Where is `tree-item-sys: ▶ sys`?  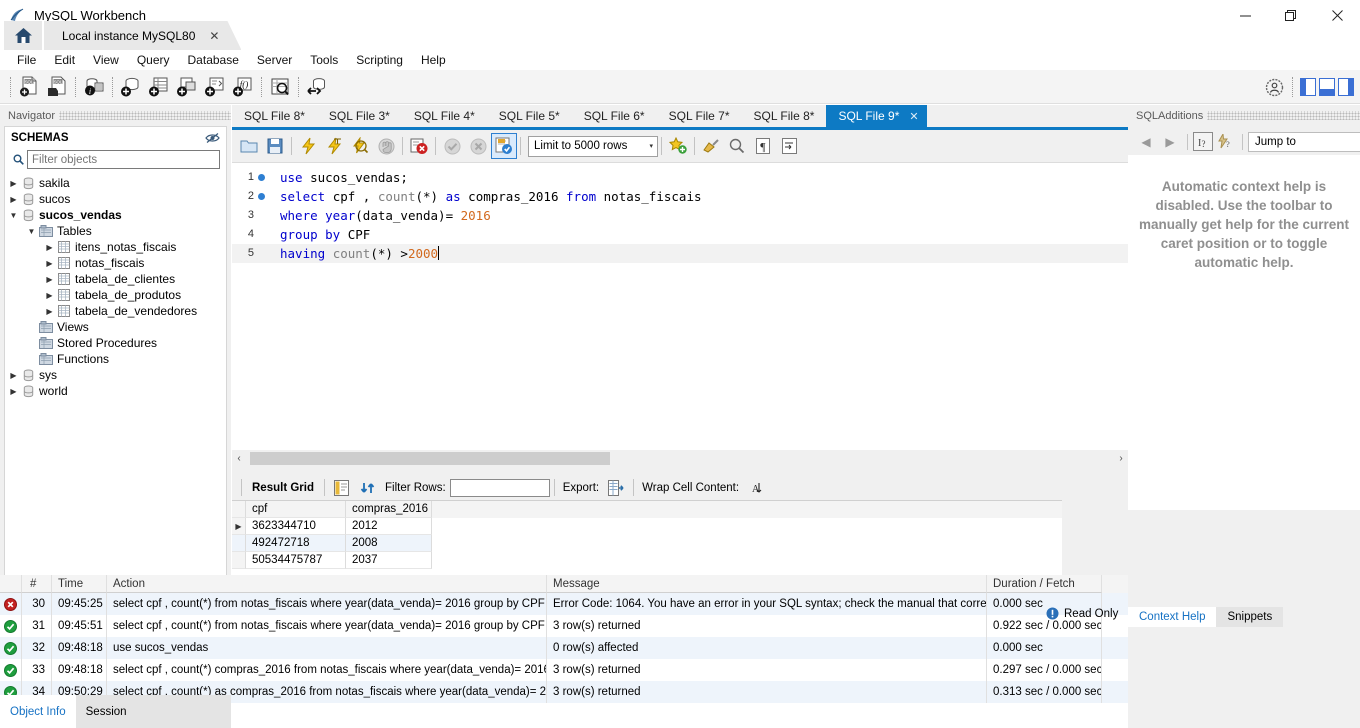
tree-item-sys: ▶ sys is located at coordinates (115, 375).